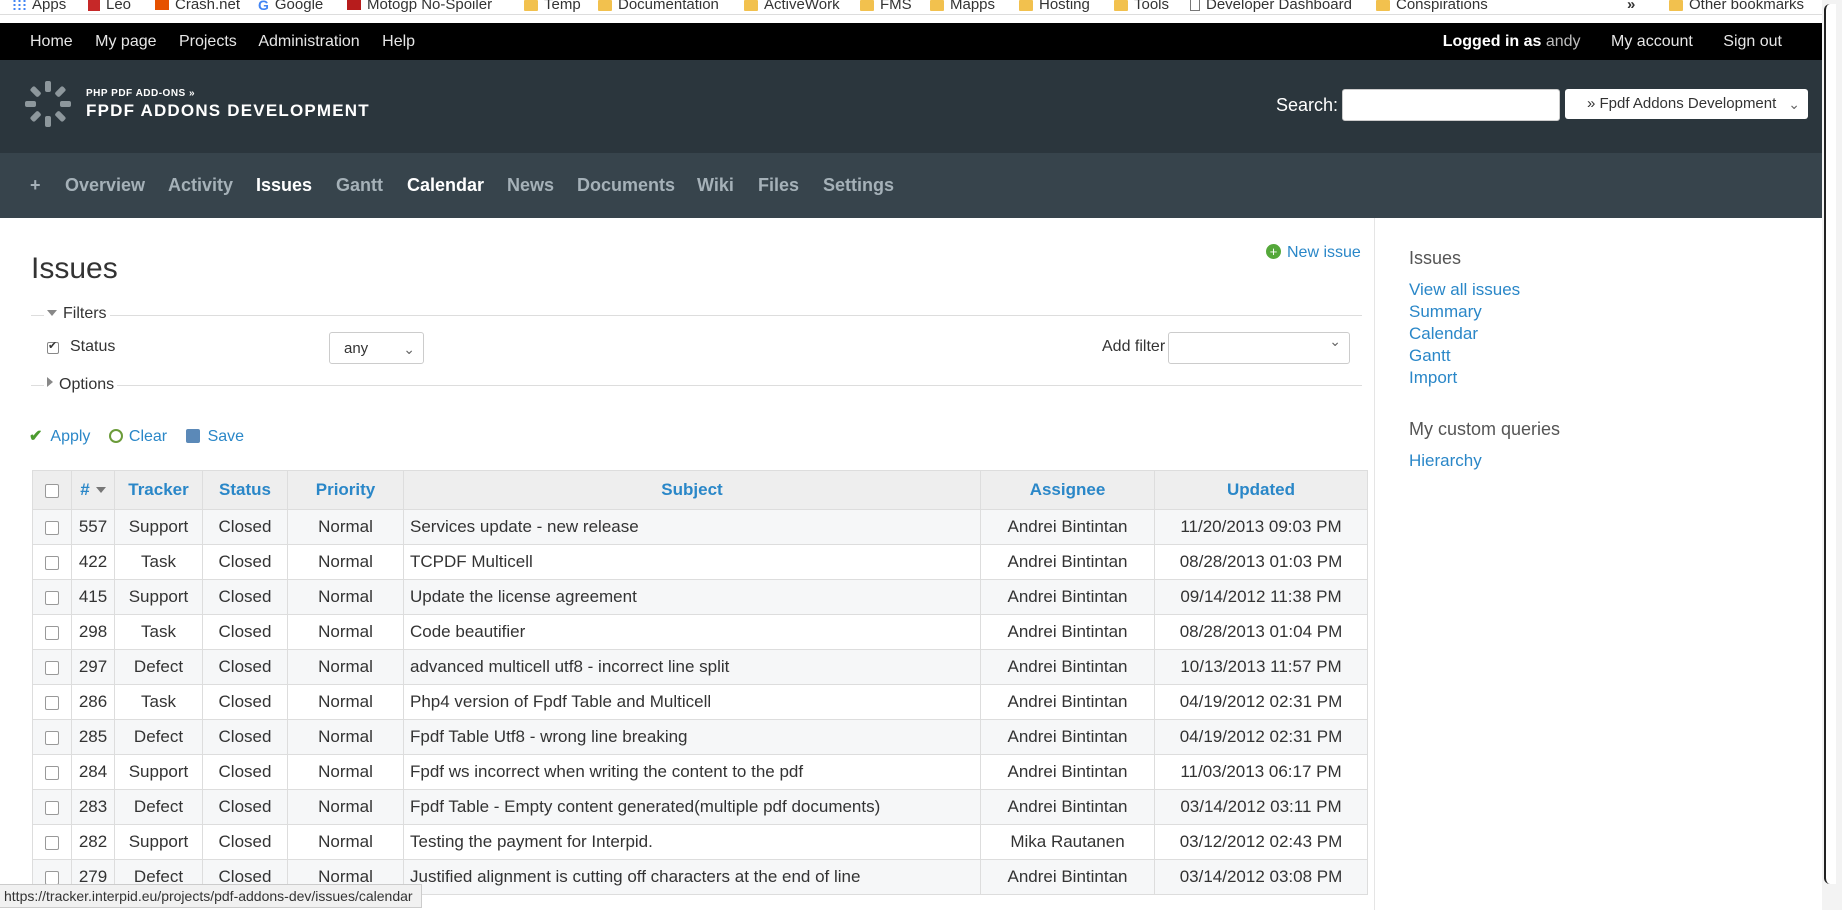  I want to click on save-button: Save, so click(214, 436).